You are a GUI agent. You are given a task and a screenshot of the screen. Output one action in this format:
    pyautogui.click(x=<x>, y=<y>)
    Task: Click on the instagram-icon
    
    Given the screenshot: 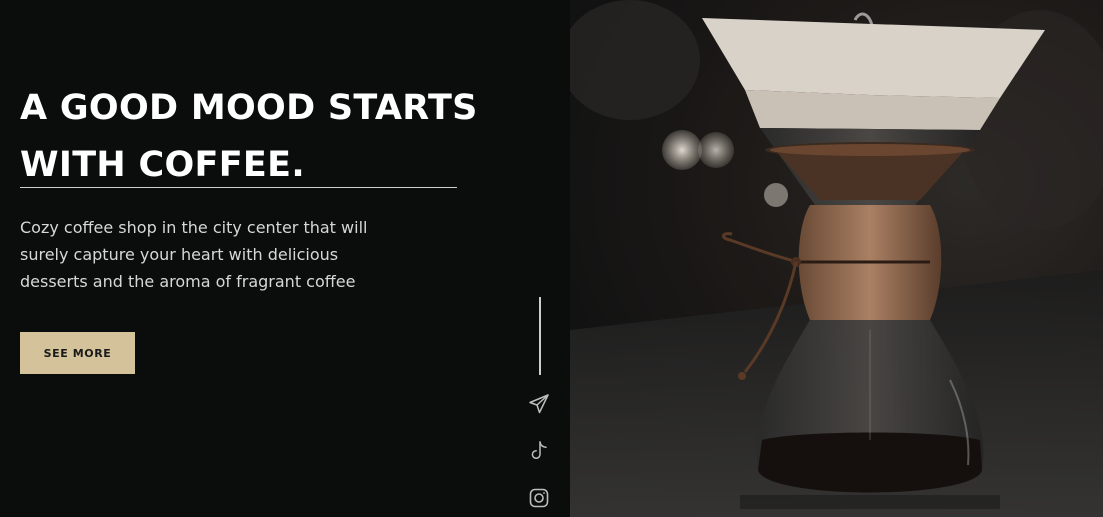 What is the action you would take?
    pyautogui.click(x=539, y=498)
    